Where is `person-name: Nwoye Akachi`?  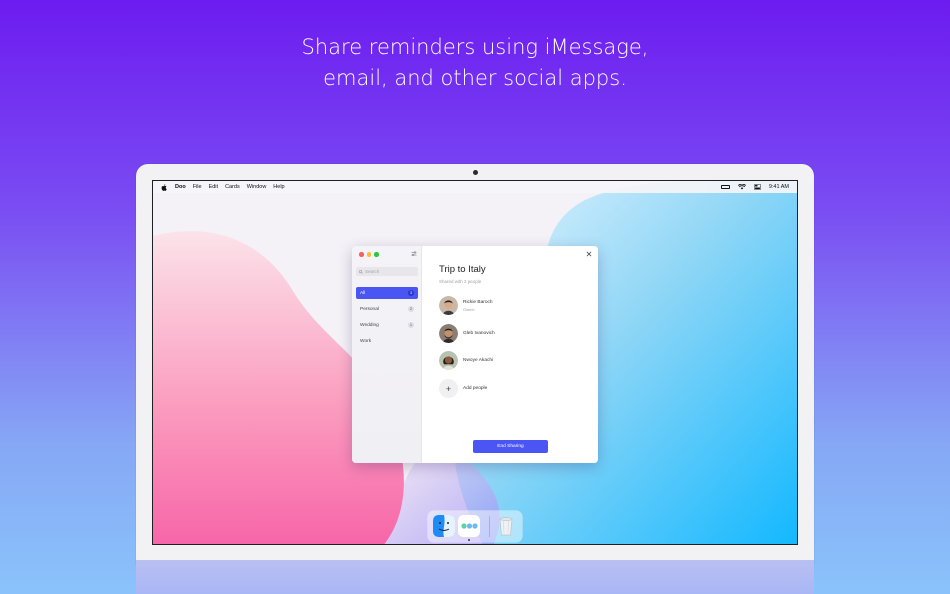 person-name: Nwoye Akachi is located at coordinates (478, 360).